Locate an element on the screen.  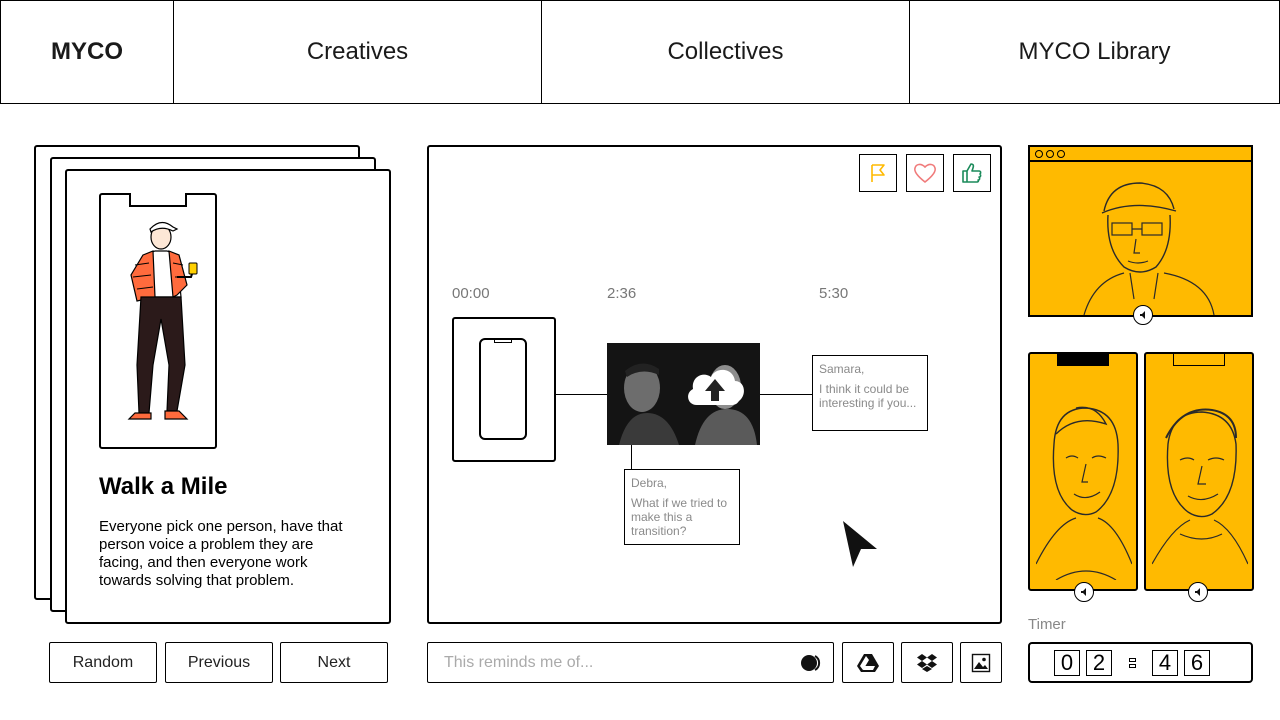
thumbs-up-icon is located at coordinates (972, 173).